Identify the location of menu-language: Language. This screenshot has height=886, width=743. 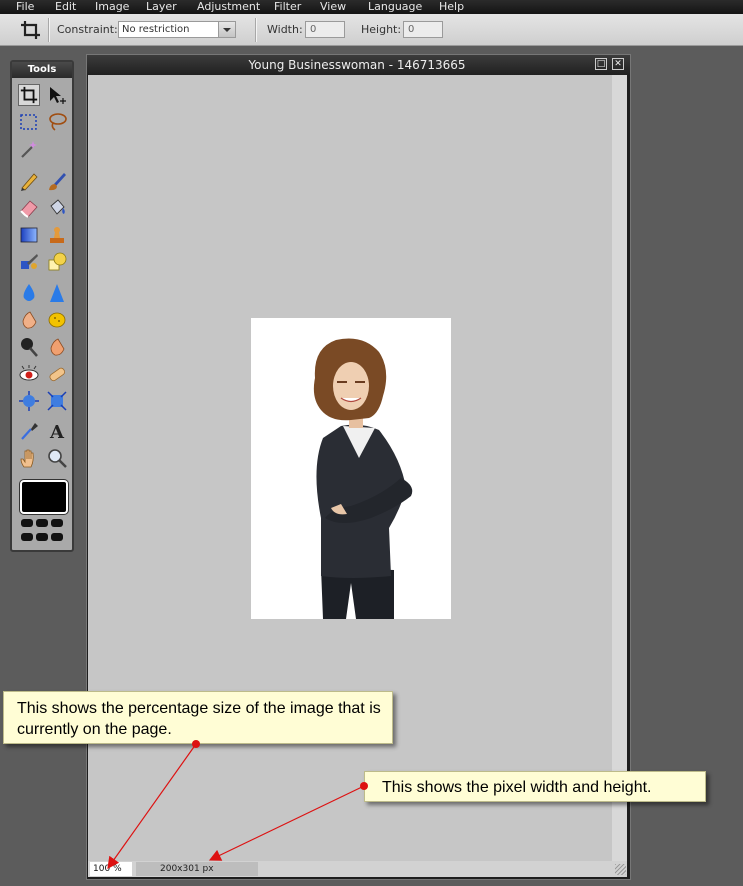
(395, 6).